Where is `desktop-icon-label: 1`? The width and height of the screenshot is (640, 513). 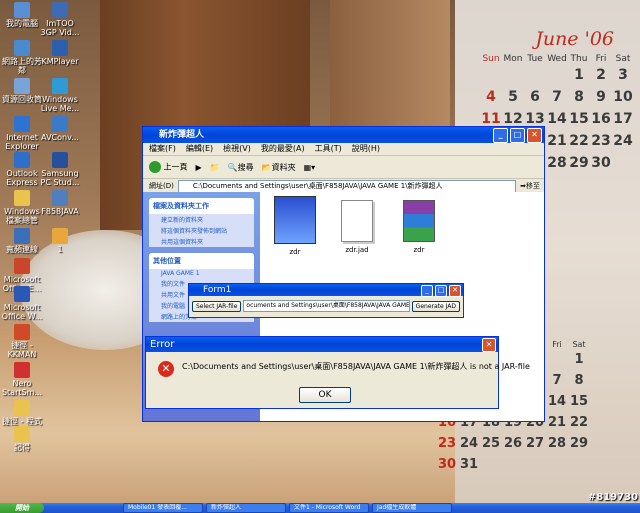 desktop-icon-label: 1 is located at coordinates (60, 249).